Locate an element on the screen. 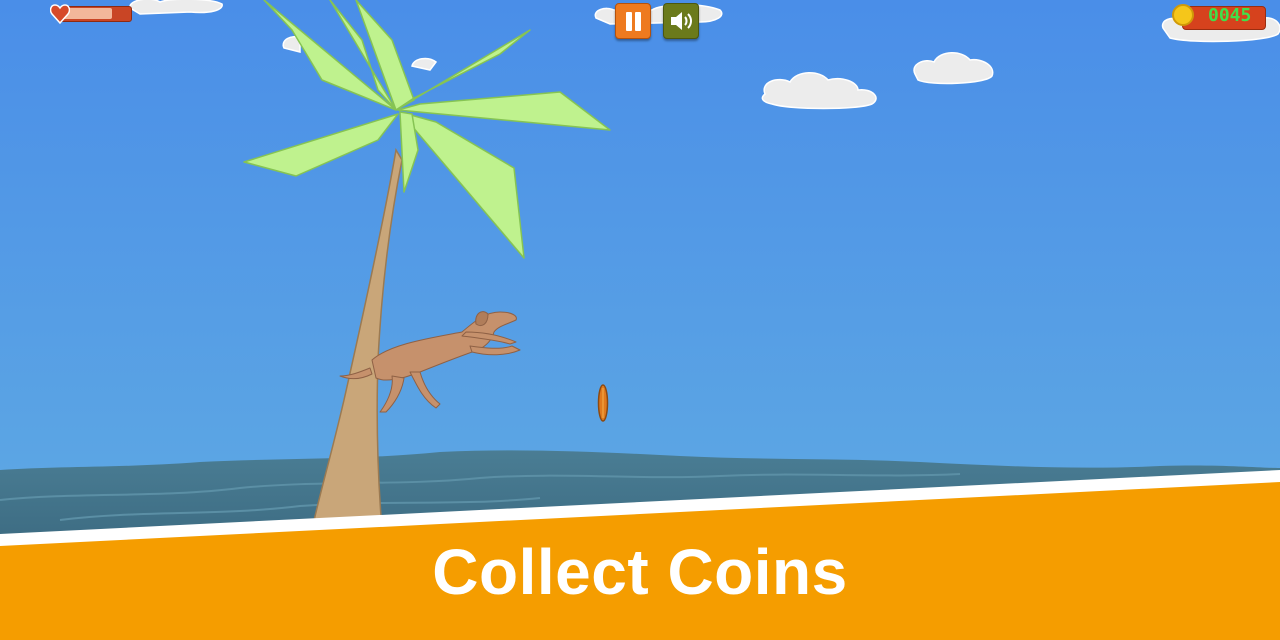  health-bar is located at coordinates (91, 14).